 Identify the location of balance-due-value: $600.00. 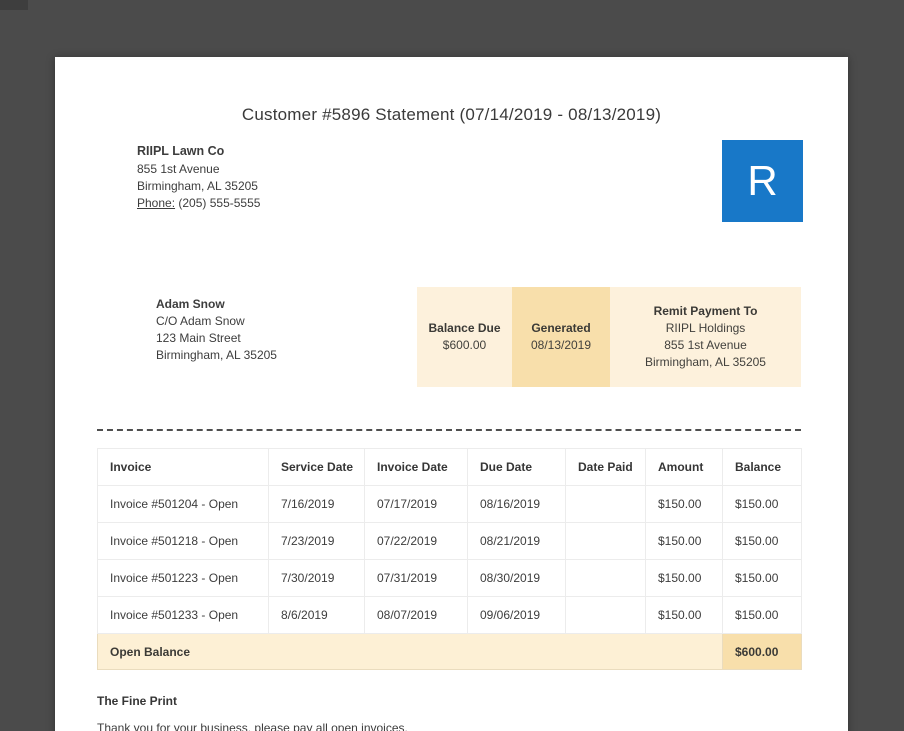
(464, 345).